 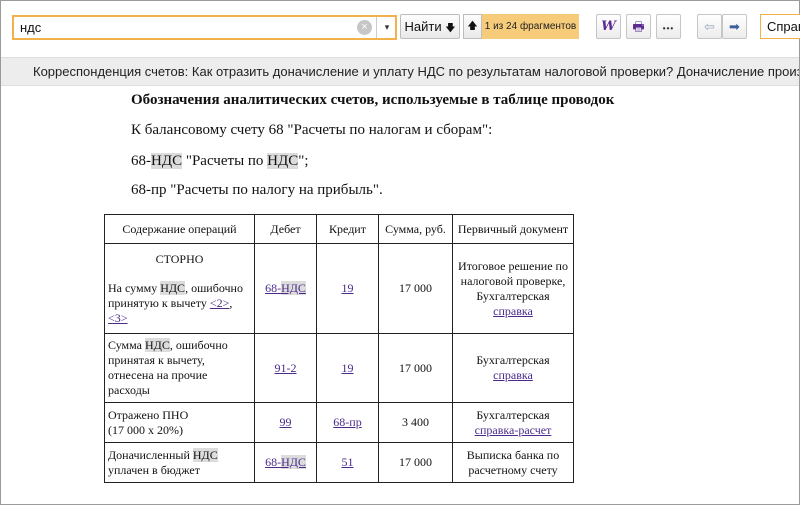 I want to click on operation-cell: Отражено ПНО (17 000 х 20%), so click(x=179, y=422).